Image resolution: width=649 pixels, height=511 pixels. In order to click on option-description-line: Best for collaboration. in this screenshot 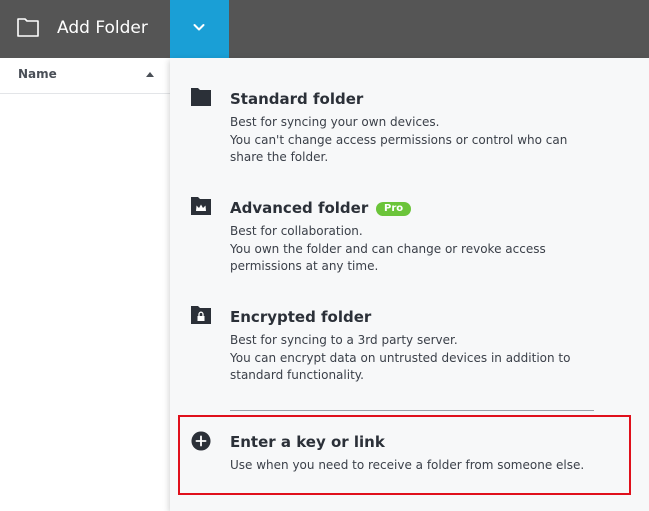, I will do `click(296, 231)`.